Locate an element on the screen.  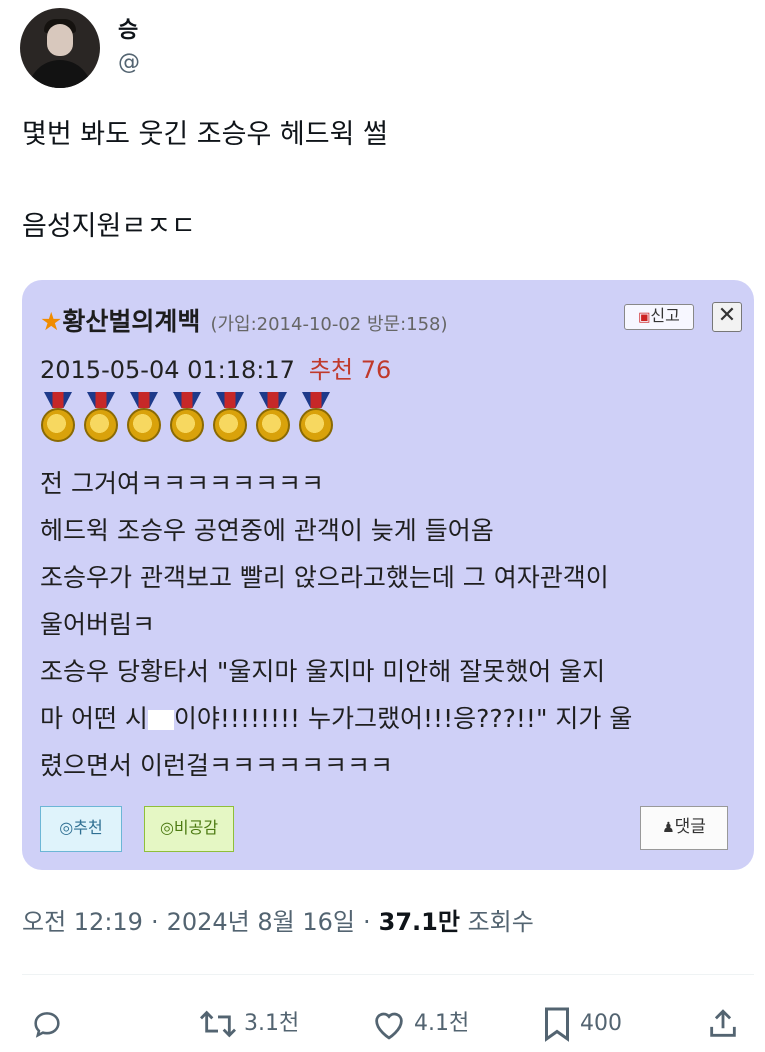
post-header: ★황산벌의계백 (가입:2014-10-02 방문:158) ▣신고 ✕ is located at coordinates (391, 320).